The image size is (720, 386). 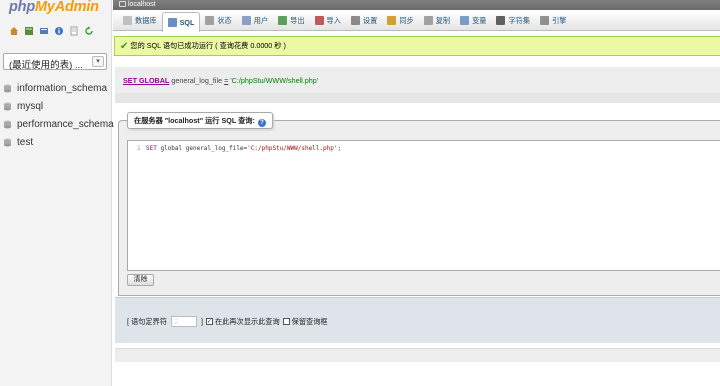 I want to click on db-item-mysql: mysql, so click(x=58, y=106).